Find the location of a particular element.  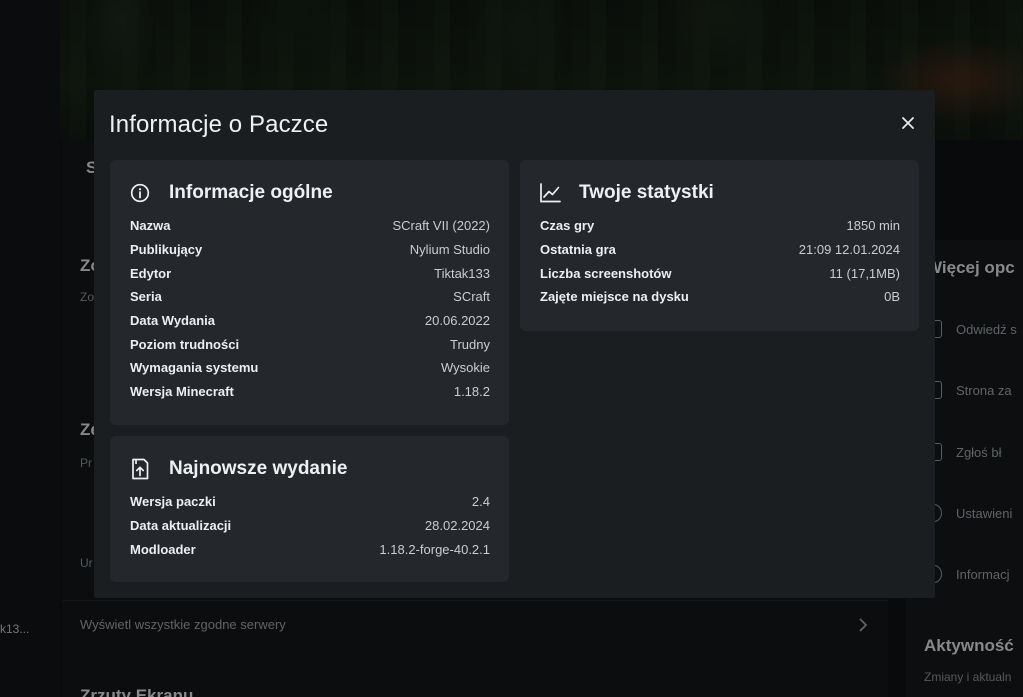

close-icon is located at coordinates (908, 123).